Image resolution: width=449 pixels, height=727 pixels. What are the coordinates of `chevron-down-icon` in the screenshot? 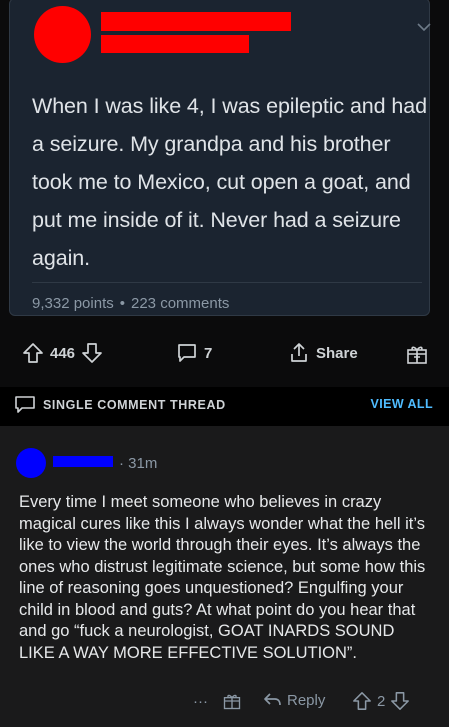 It's located at (424, 27).